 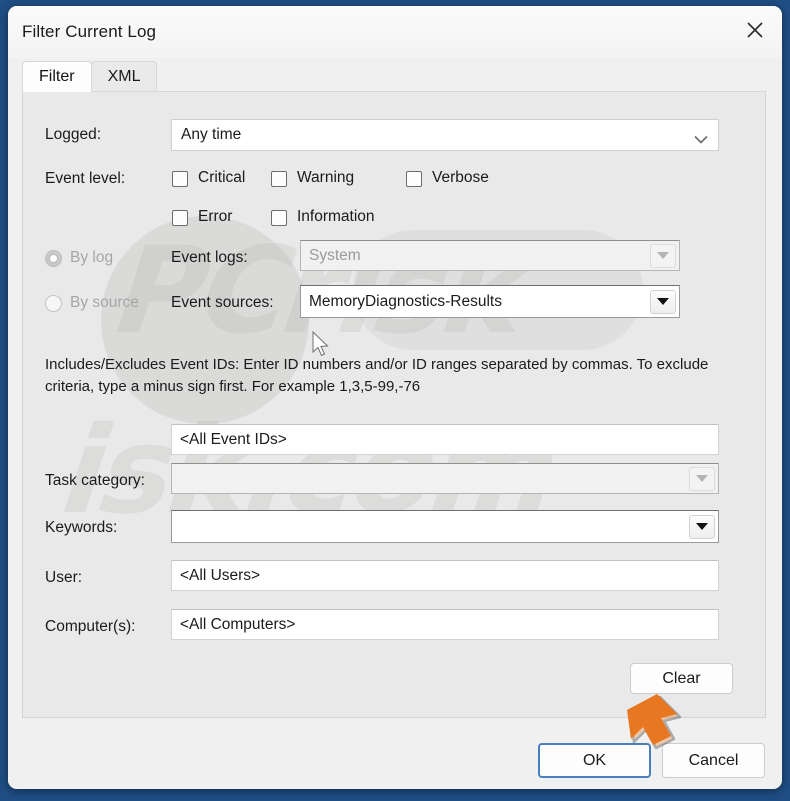 What do you see at coordinates (238, 624) in the screenshot?
I see `computers-value: <All Computers>` at bounding box center [238, 624].